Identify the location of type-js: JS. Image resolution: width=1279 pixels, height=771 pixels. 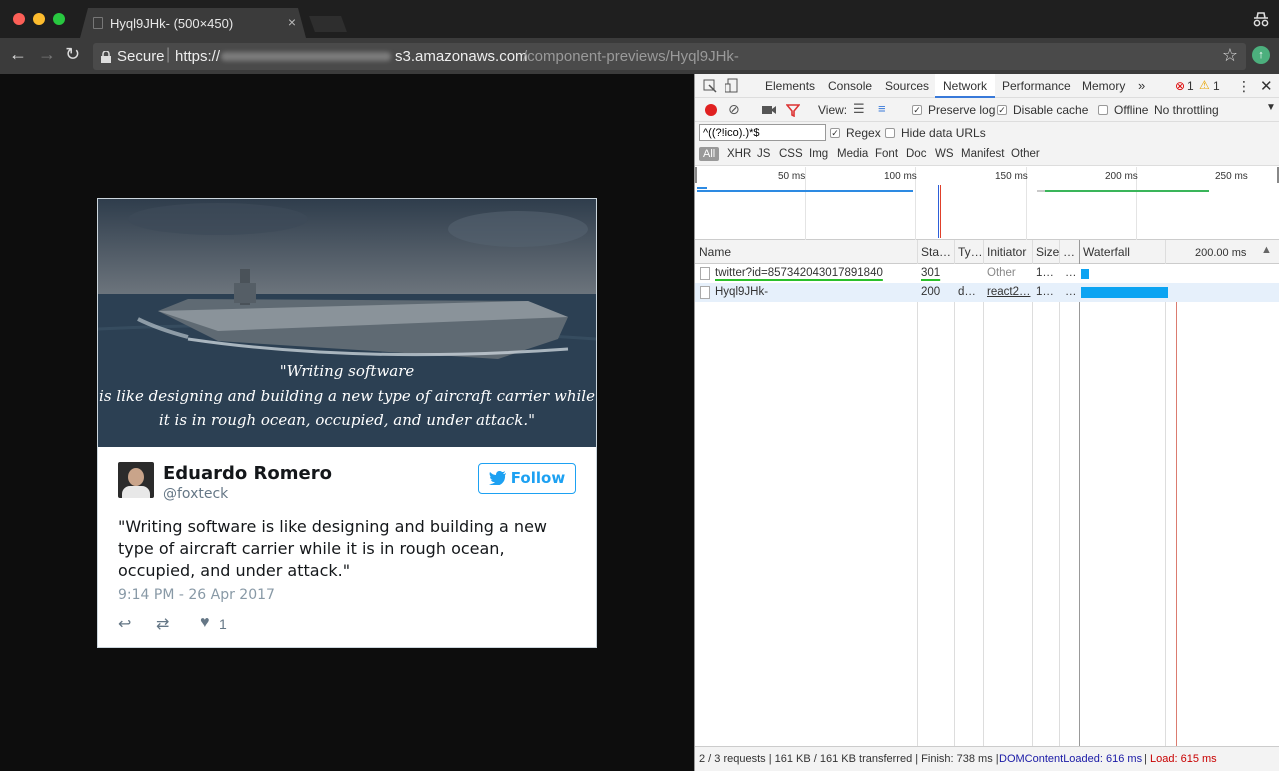
(763, 154).